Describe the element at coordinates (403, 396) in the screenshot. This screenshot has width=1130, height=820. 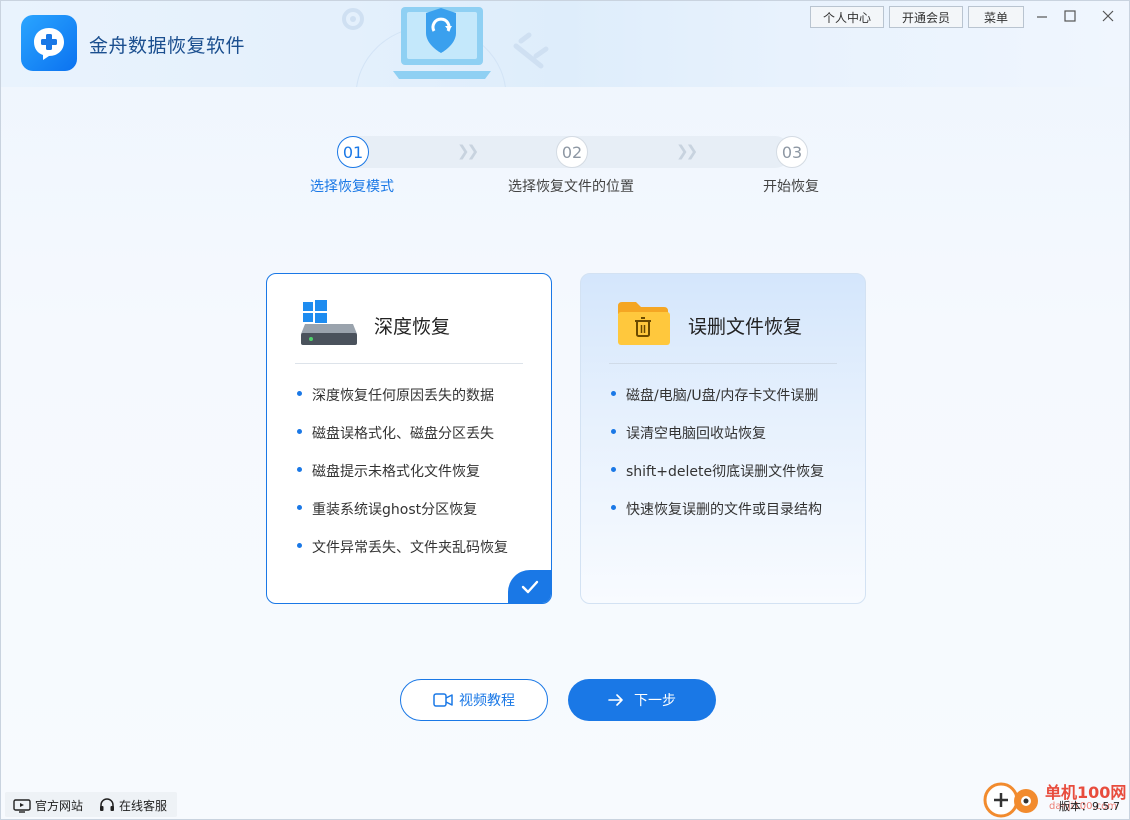
I see `feature-item: 深度恢复任何原因丢失的数据` at that location.